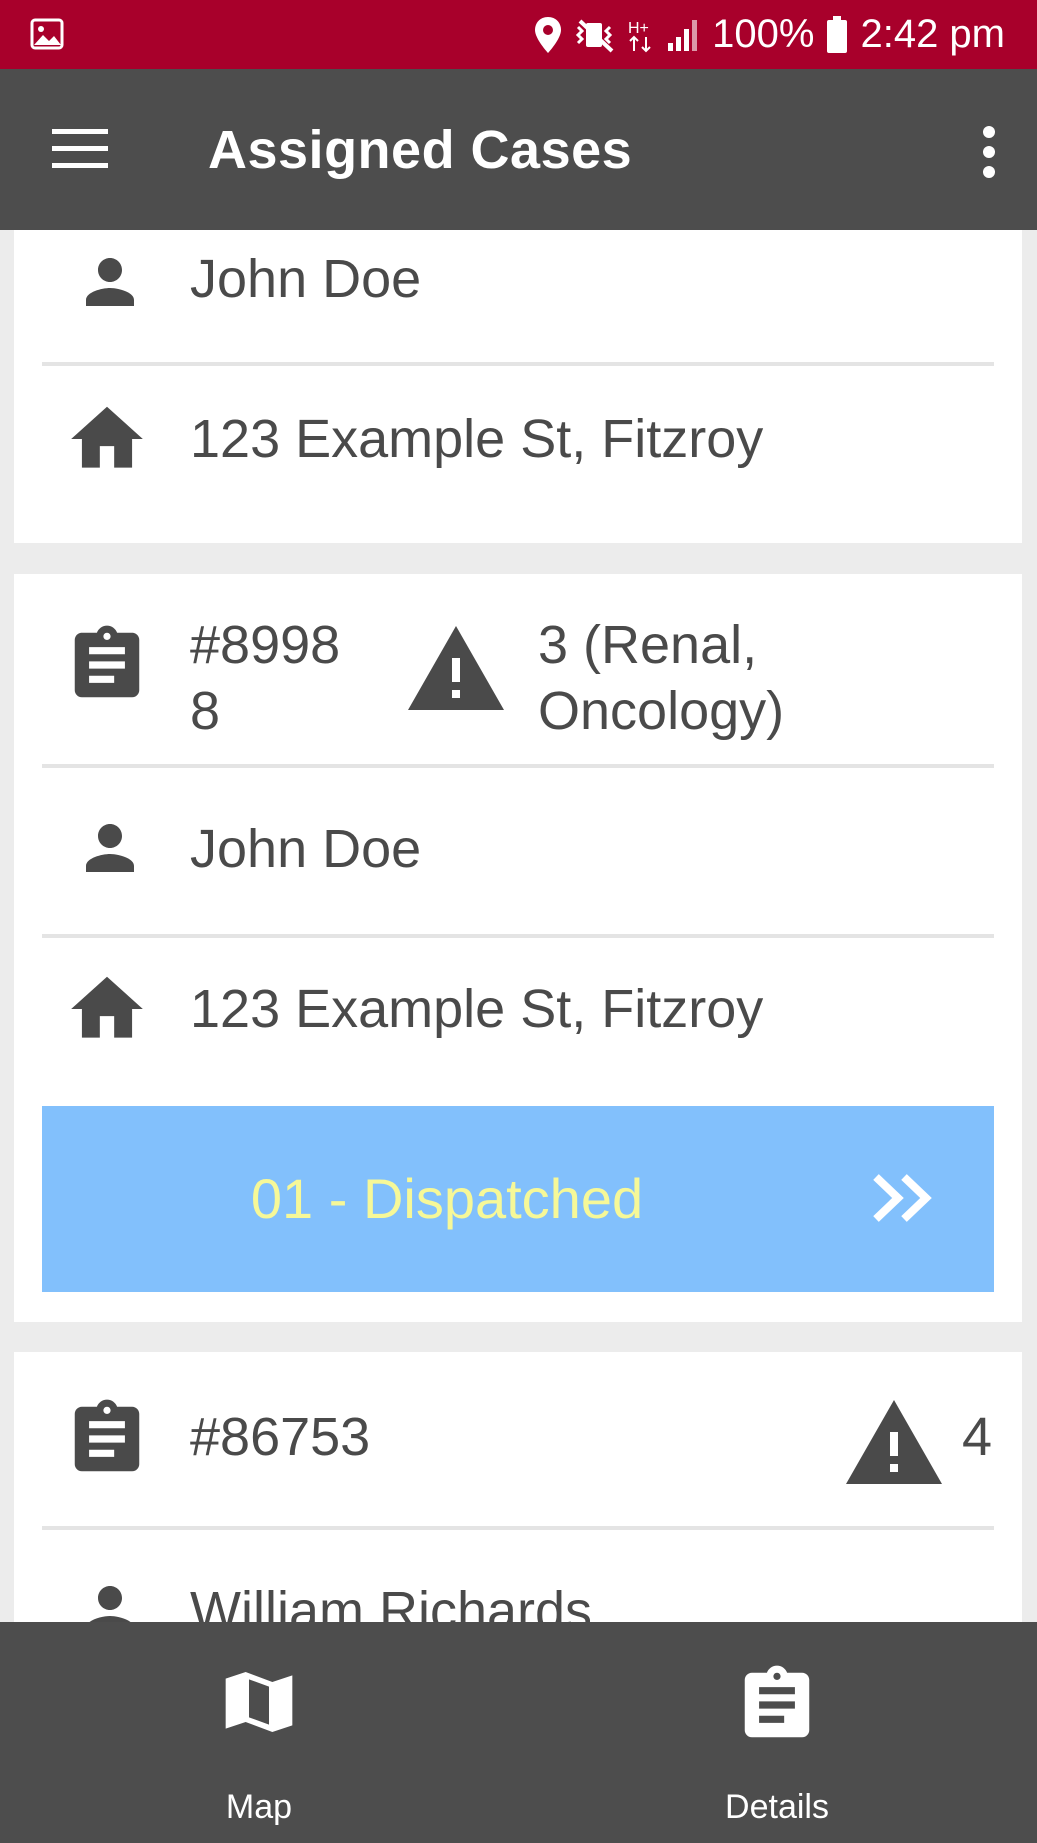  I want to click on app-bar: Assigned Cases, so click(518, 149).